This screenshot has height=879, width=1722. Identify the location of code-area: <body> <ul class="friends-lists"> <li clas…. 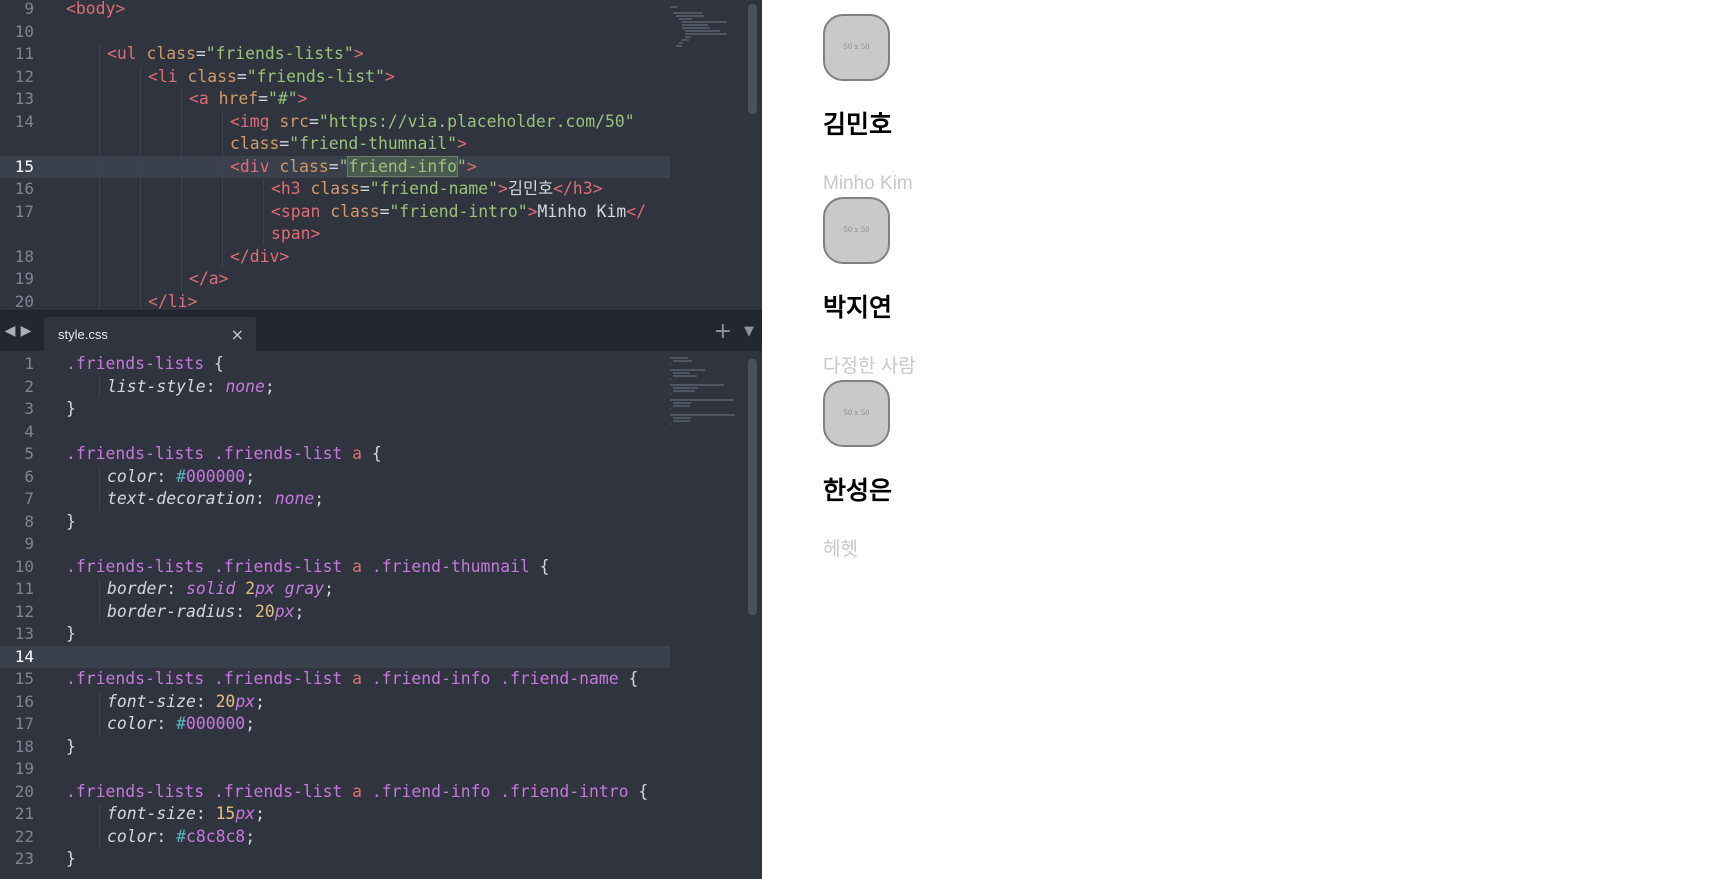
(368, 155).